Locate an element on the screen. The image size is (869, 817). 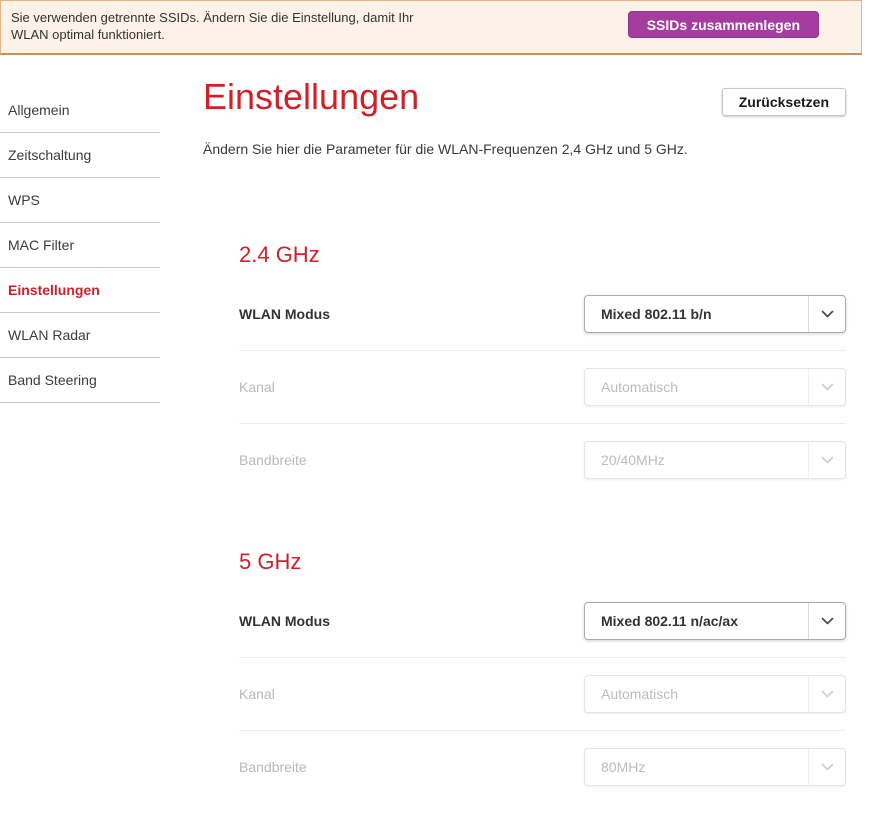
dropdown-2-4-ghz-wlan-modus: Mixed 802.11 b/n is located at coordinates (715, 314).